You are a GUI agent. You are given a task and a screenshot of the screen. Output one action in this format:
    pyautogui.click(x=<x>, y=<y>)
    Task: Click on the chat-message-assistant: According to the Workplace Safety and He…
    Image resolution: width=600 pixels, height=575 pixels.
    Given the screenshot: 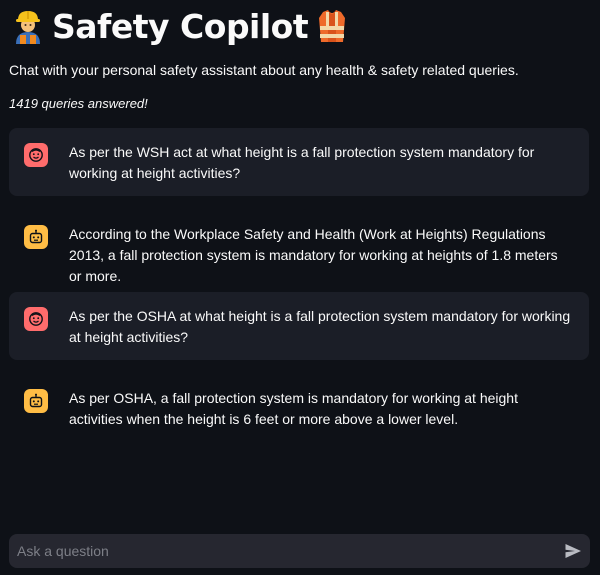 What is the action you would take?
    pyautogui.click(x=299, y=247)
    